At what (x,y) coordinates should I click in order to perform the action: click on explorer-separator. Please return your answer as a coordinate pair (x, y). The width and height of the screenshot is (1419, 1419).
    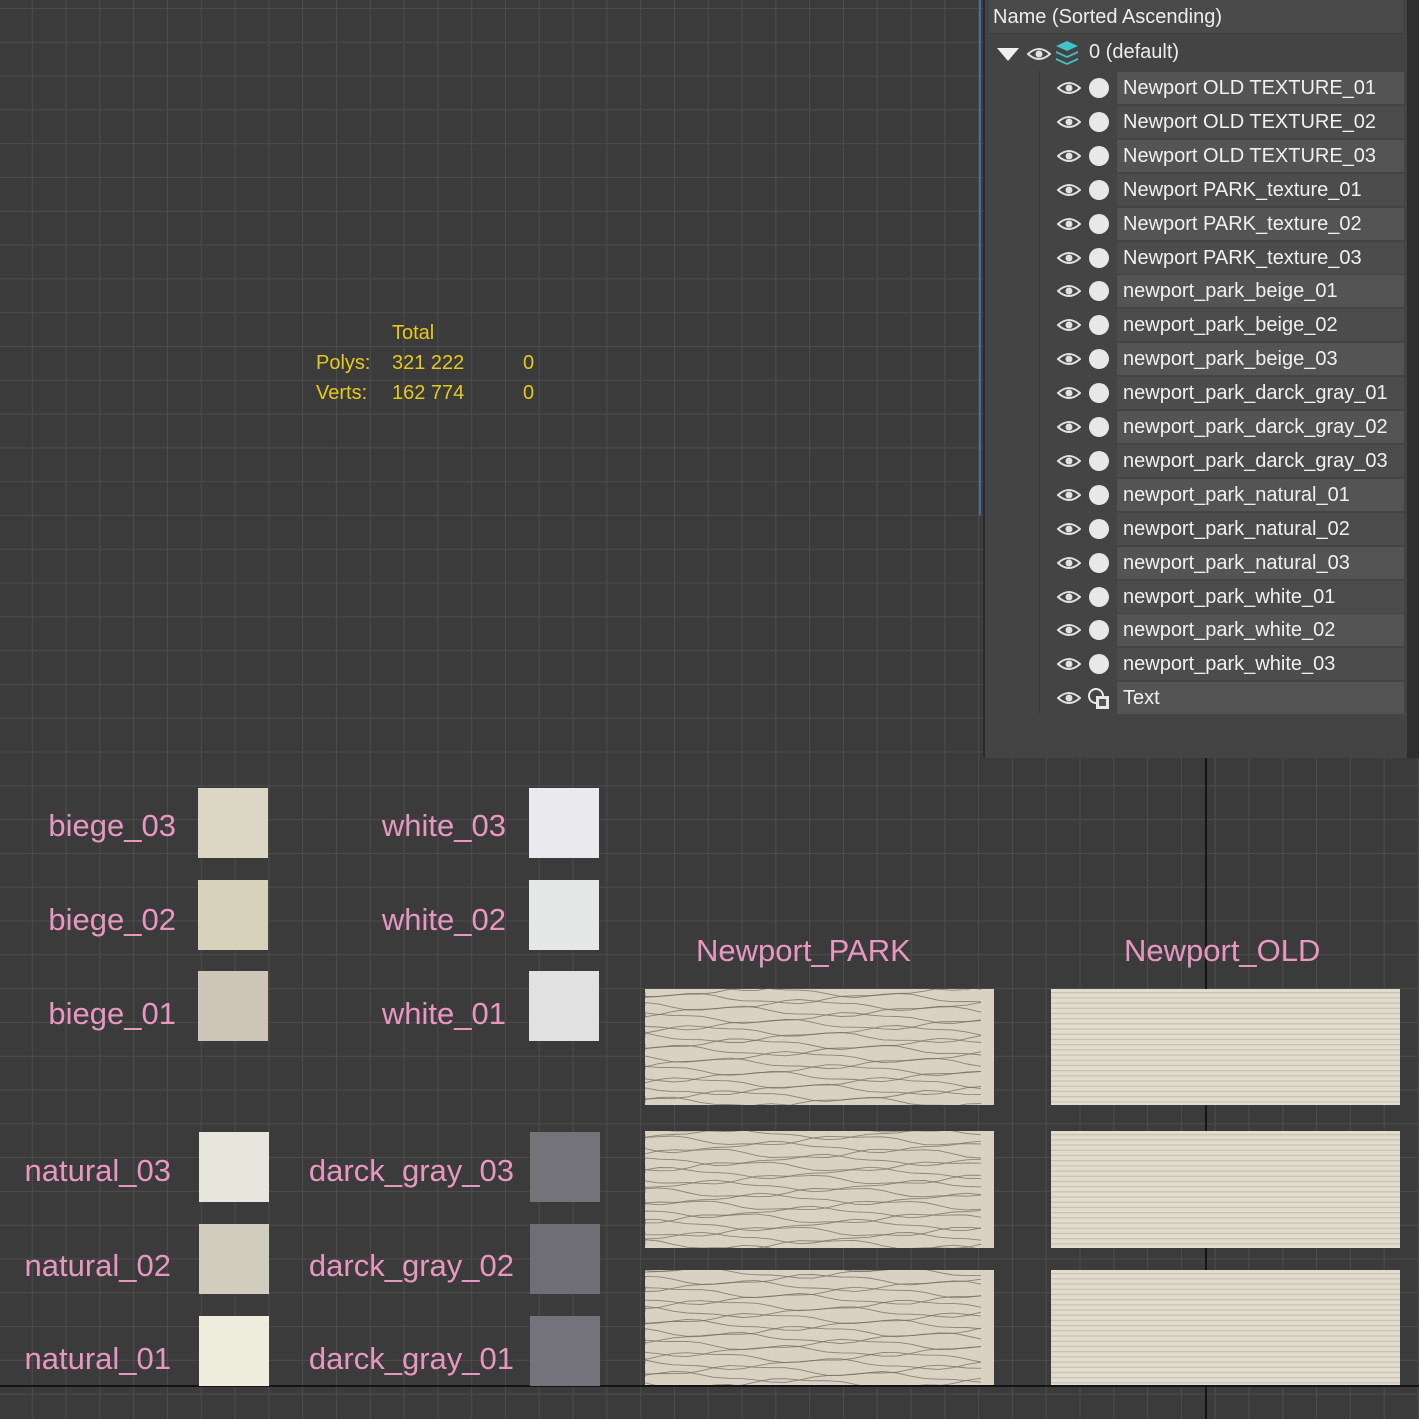
    Looking at the image, I should click on (980, 257).